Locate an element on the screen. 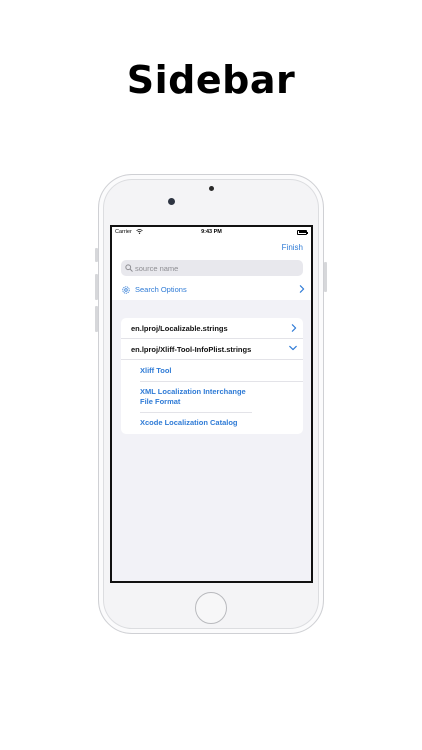  status-time: 9:43 PM is located at coordinates (211, 232).